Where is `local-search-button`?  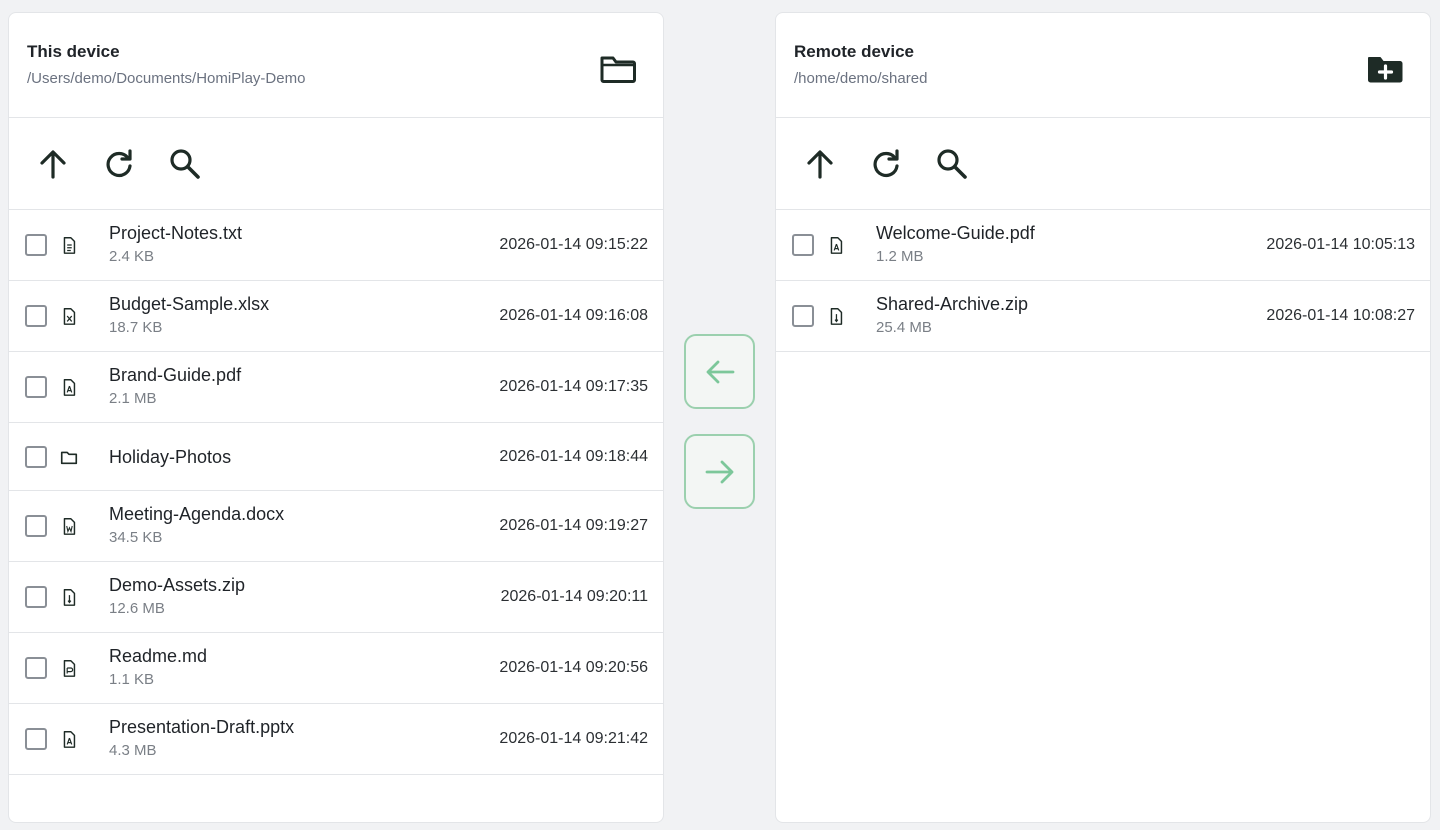
local-search-button is located at coordinates (185, 164).